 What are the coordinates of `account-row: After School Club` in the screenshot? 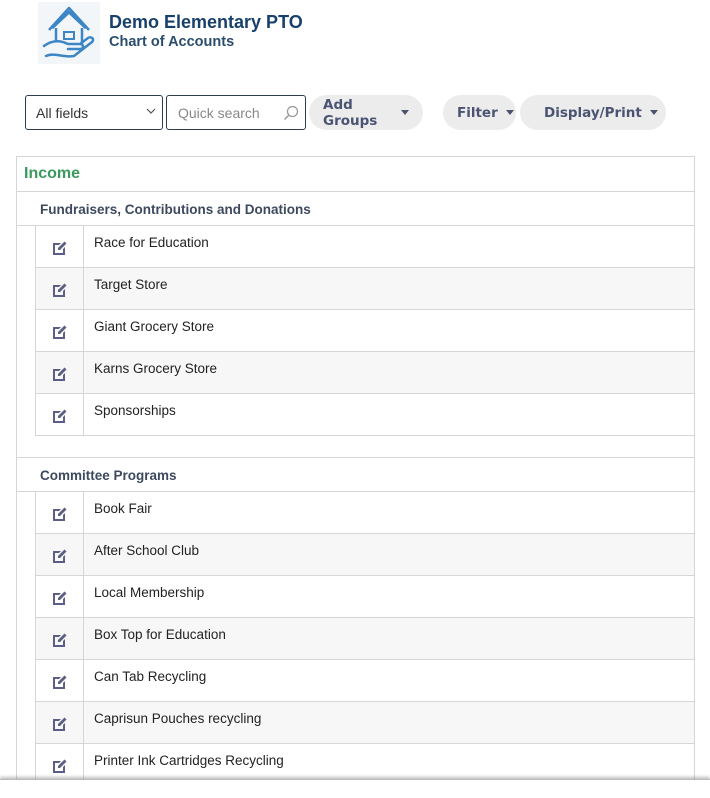 It's located at (365, 555).